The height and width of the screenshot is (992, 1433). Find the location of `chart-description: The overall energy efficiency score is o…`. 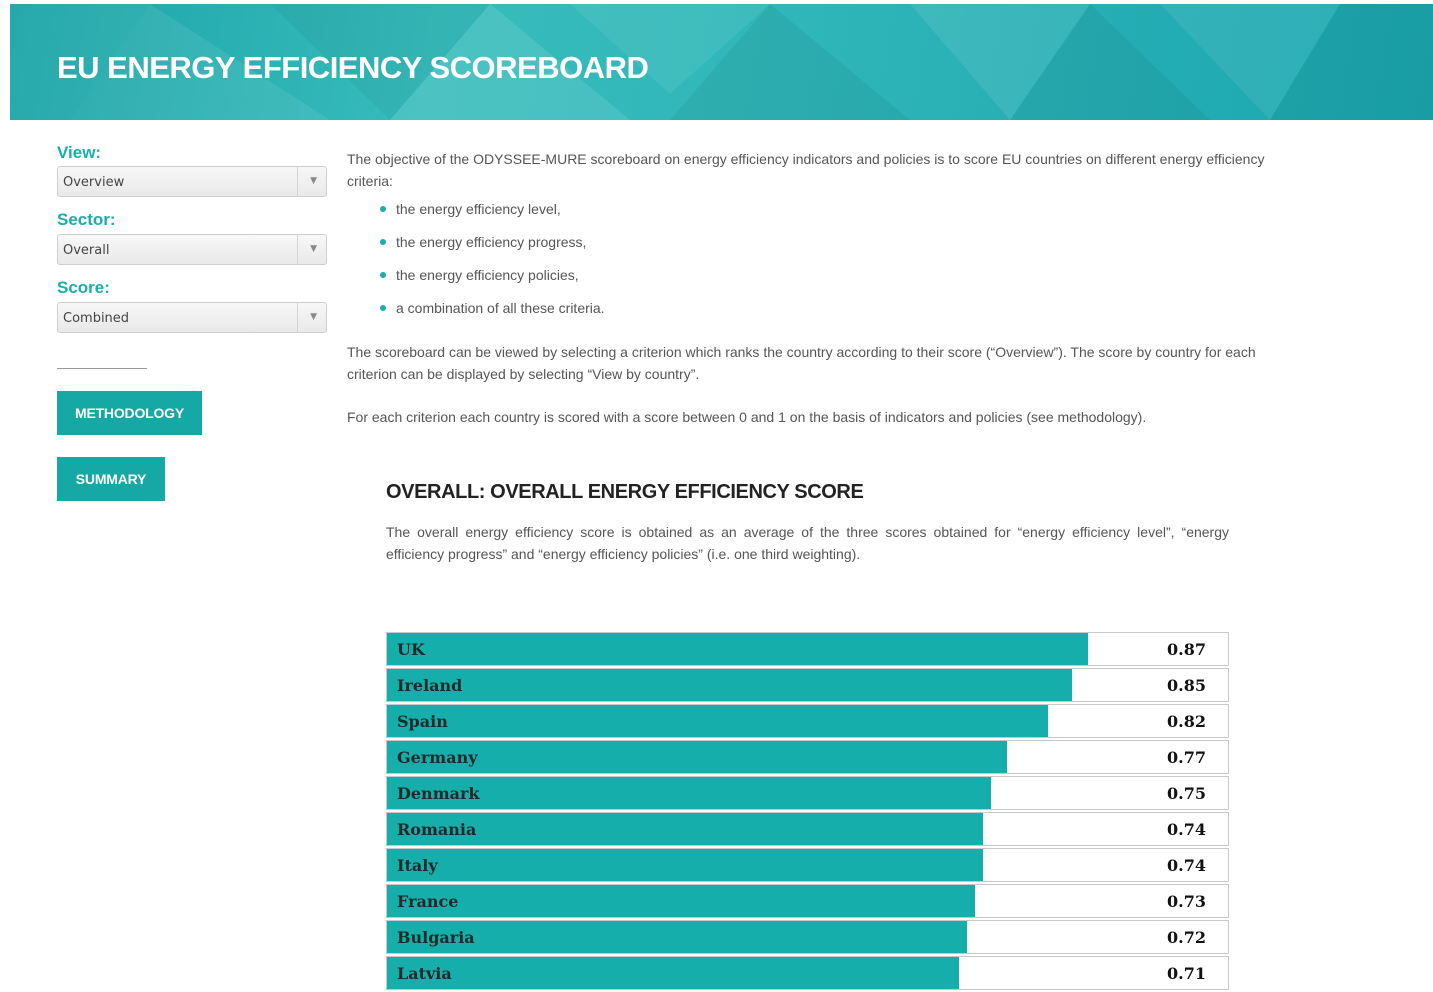

chart-description: The overall energy efficiency score is o… is located at coordinates (807, 543).